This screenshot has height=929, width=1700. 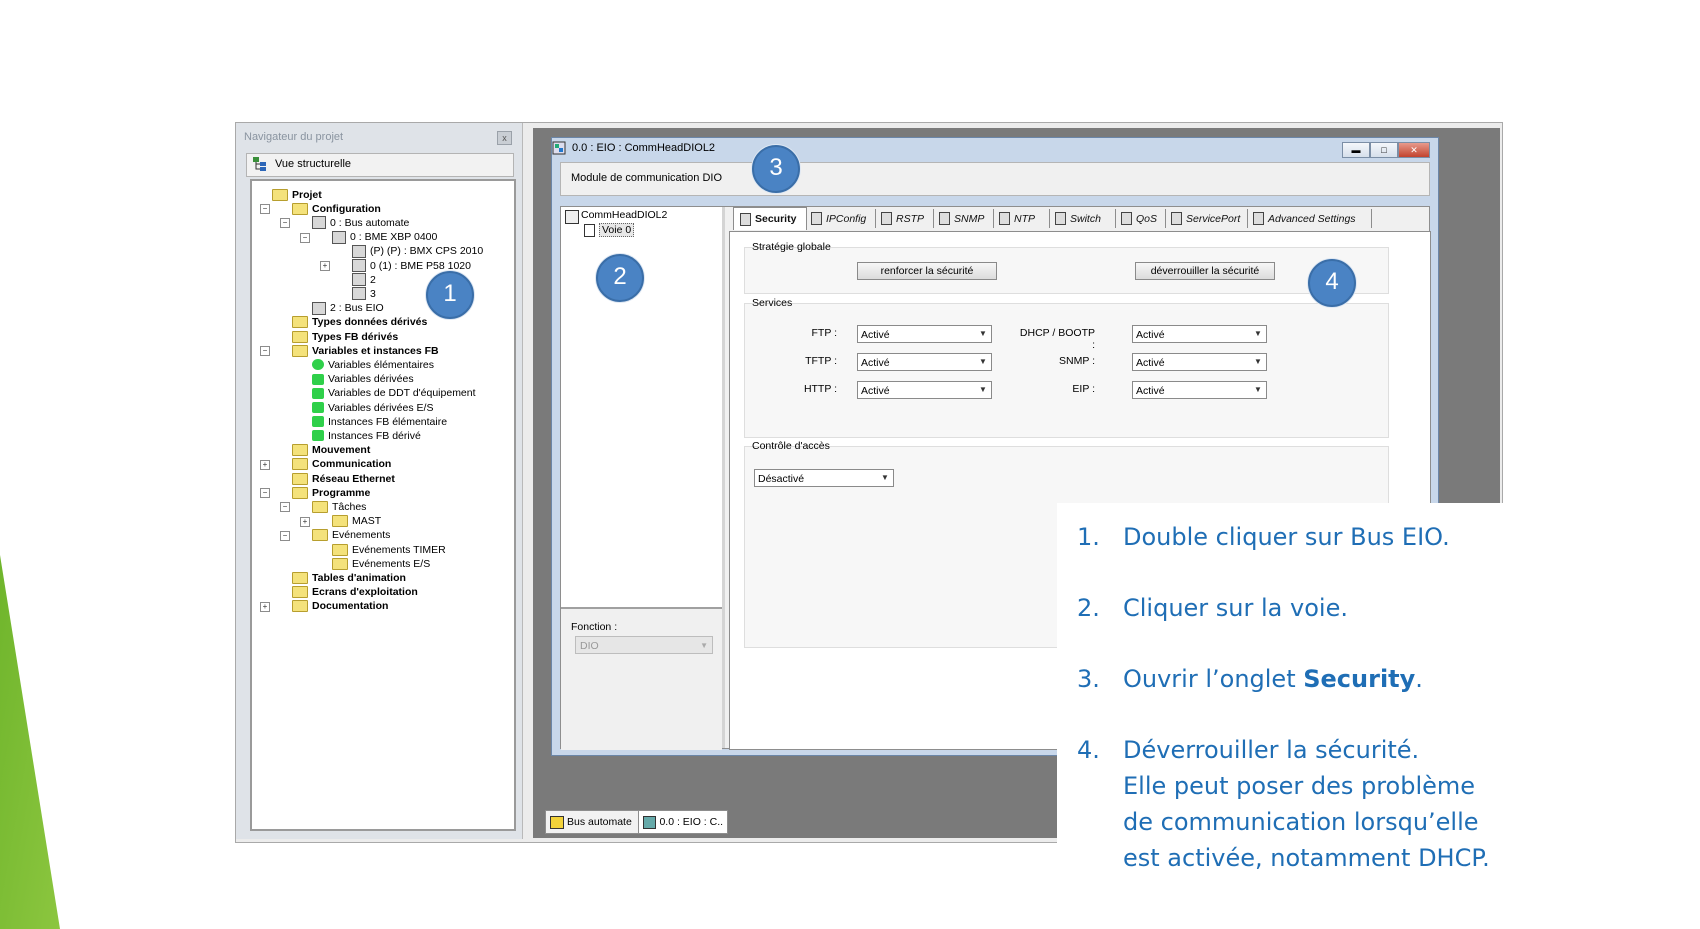 What do you see at coordinates (372, 407) in the screenshot?
I see `tree-item: Variables dérivées E/S` at bounding box center [372, 407].